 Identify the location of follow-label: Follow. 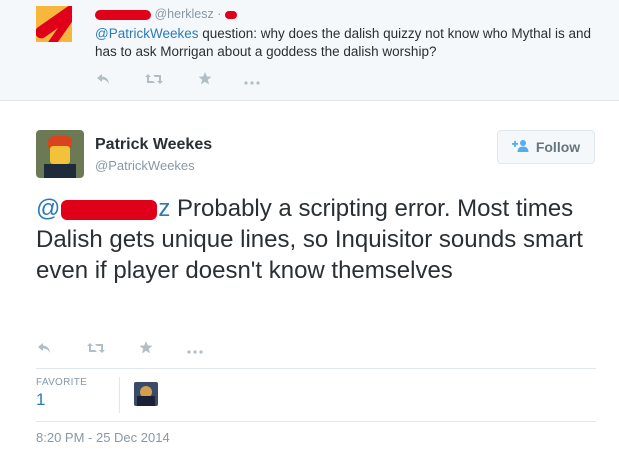
(558, 147).